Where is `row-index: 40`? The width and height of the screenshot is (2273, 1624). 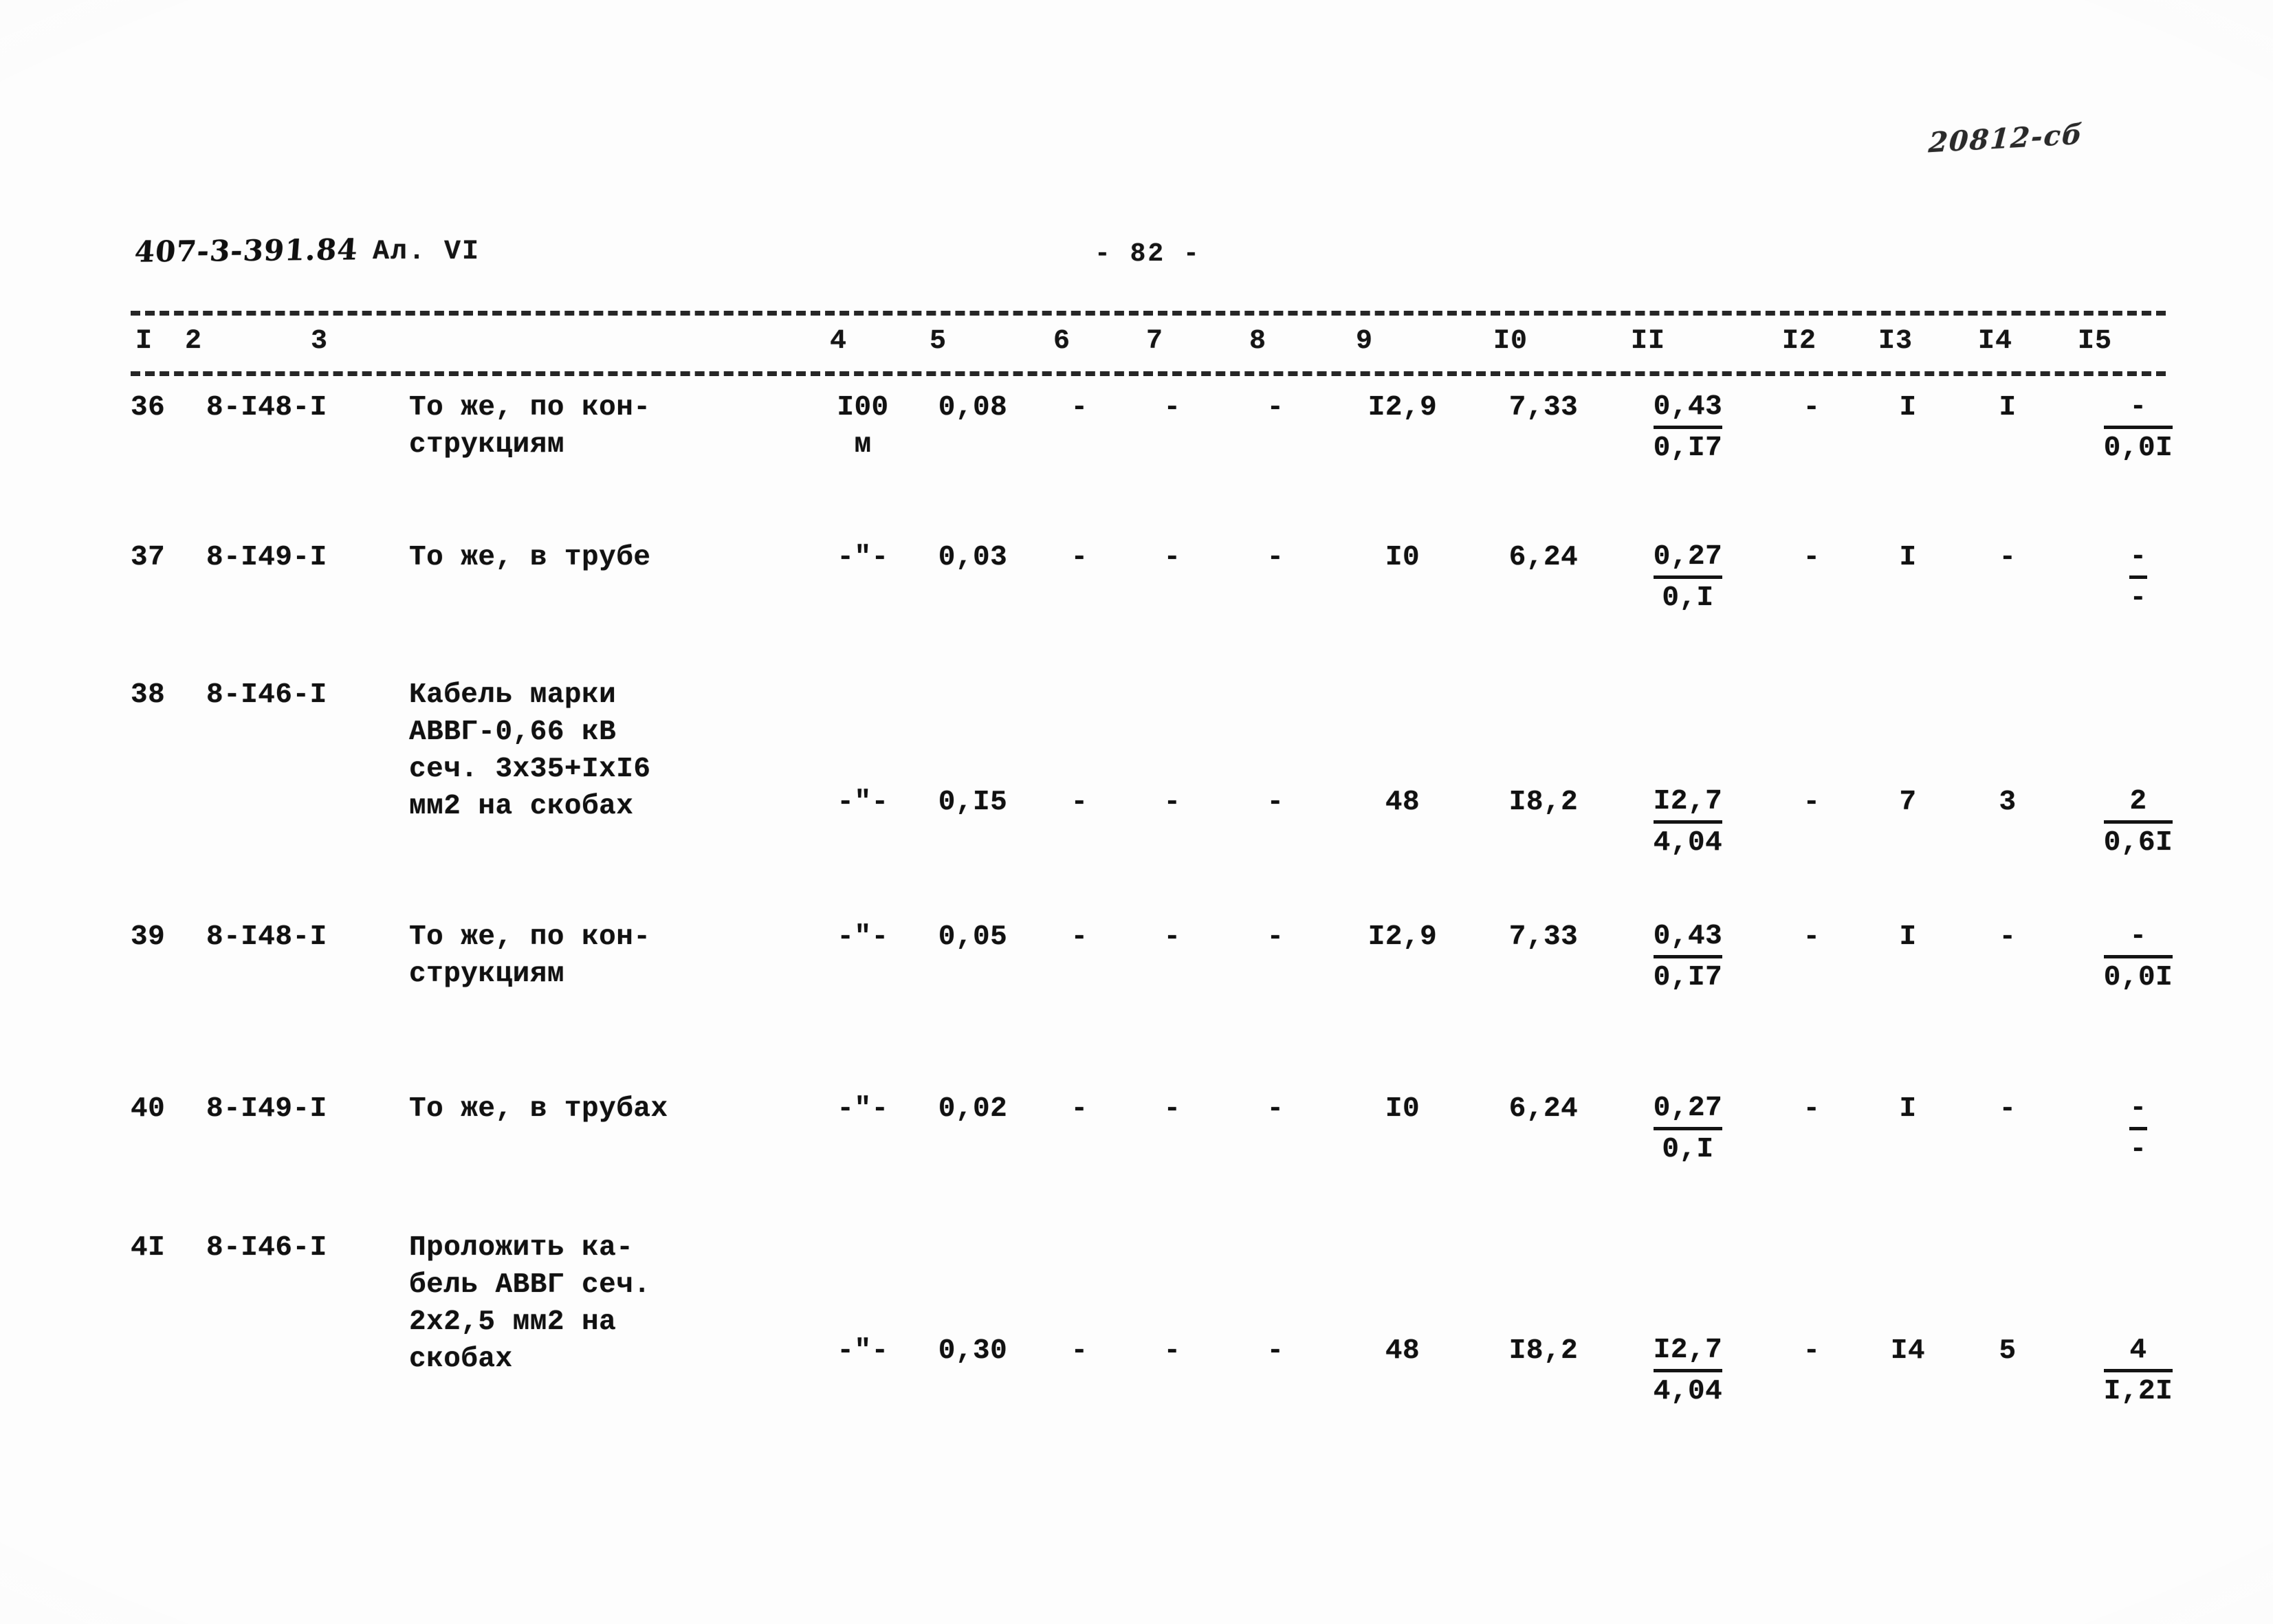 row-index: 40 is located at coordinates (148, 1109).